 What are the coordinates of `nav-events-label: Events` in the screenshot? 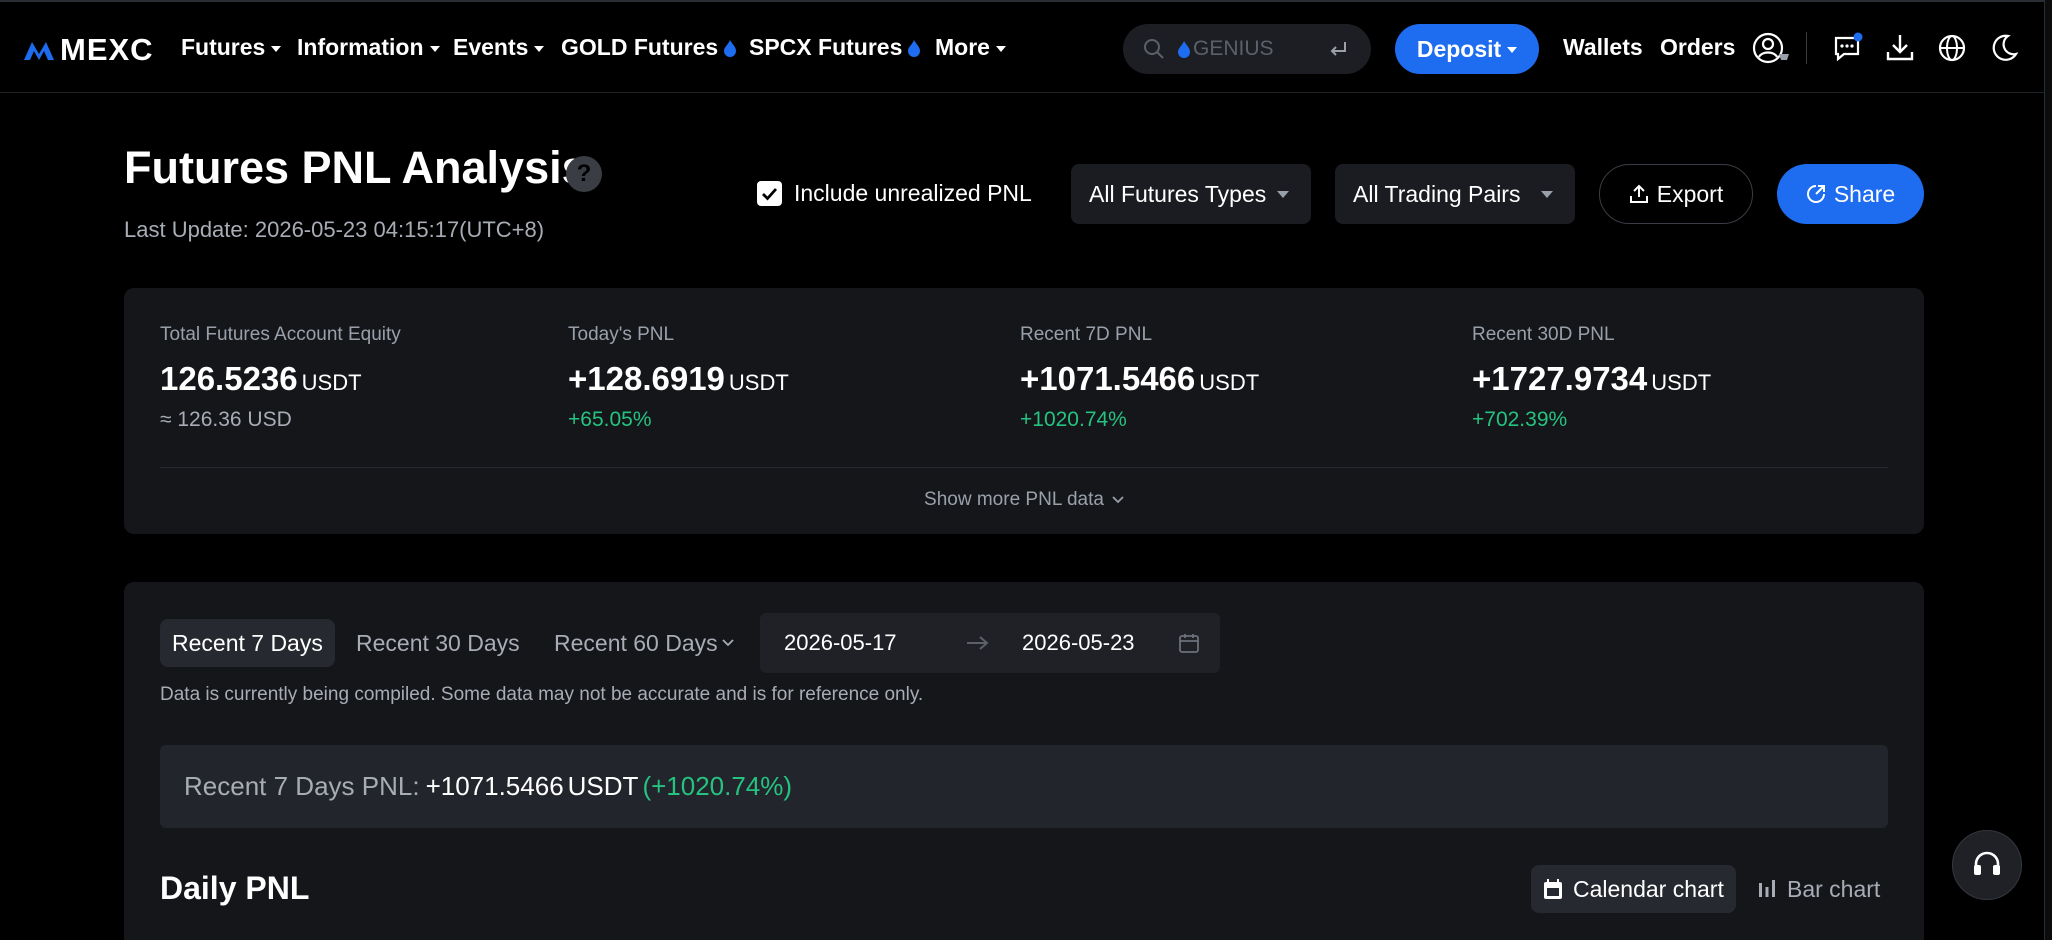 It's located at (491, 47).